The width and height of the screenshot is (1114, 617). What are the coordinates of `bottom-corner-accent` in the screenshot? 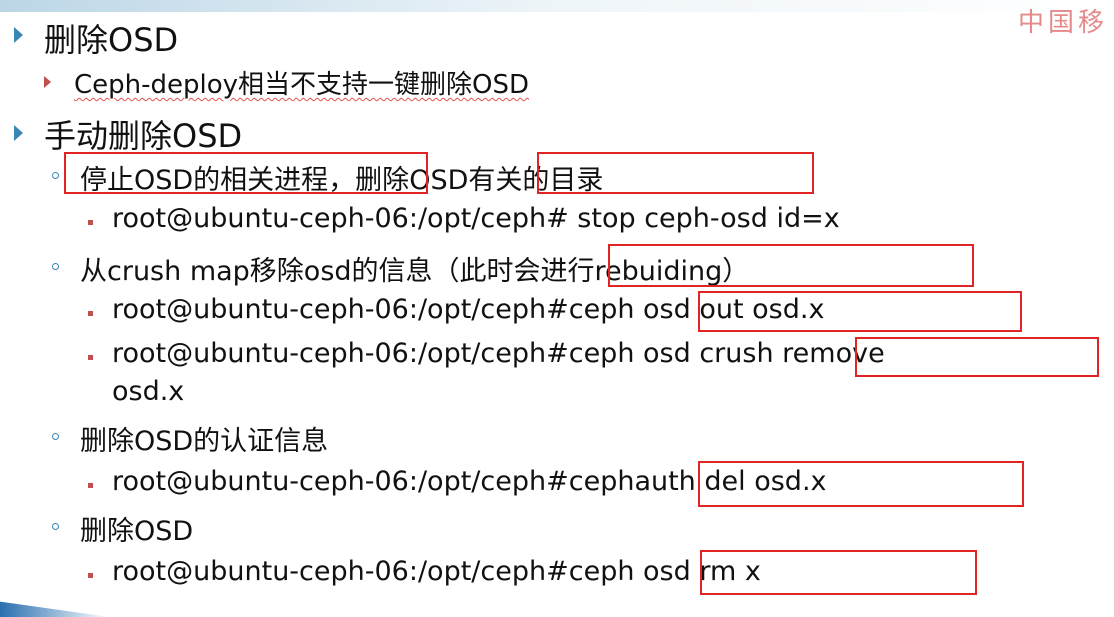 It's located at (55, 609).